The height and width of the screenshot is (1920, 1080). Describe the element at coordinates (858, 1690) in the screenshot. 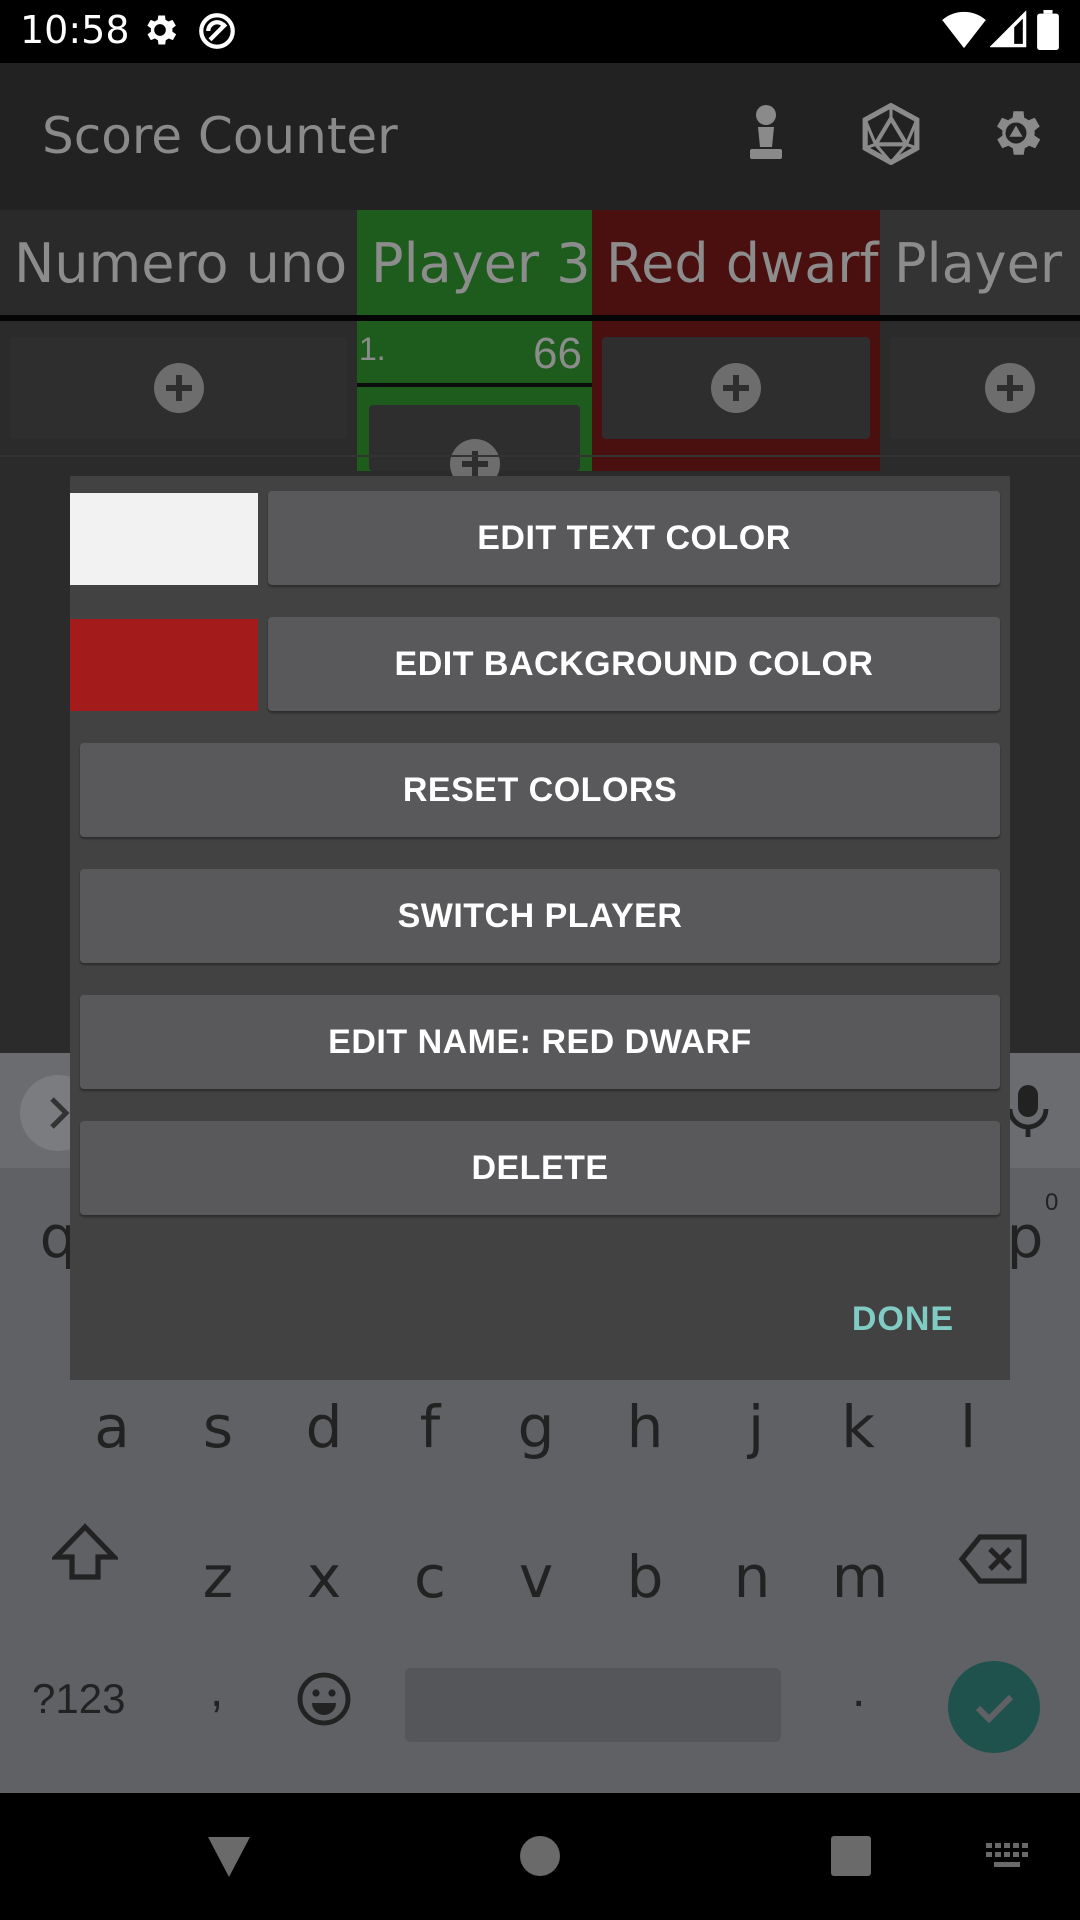

I see `period-key: .` at that location.